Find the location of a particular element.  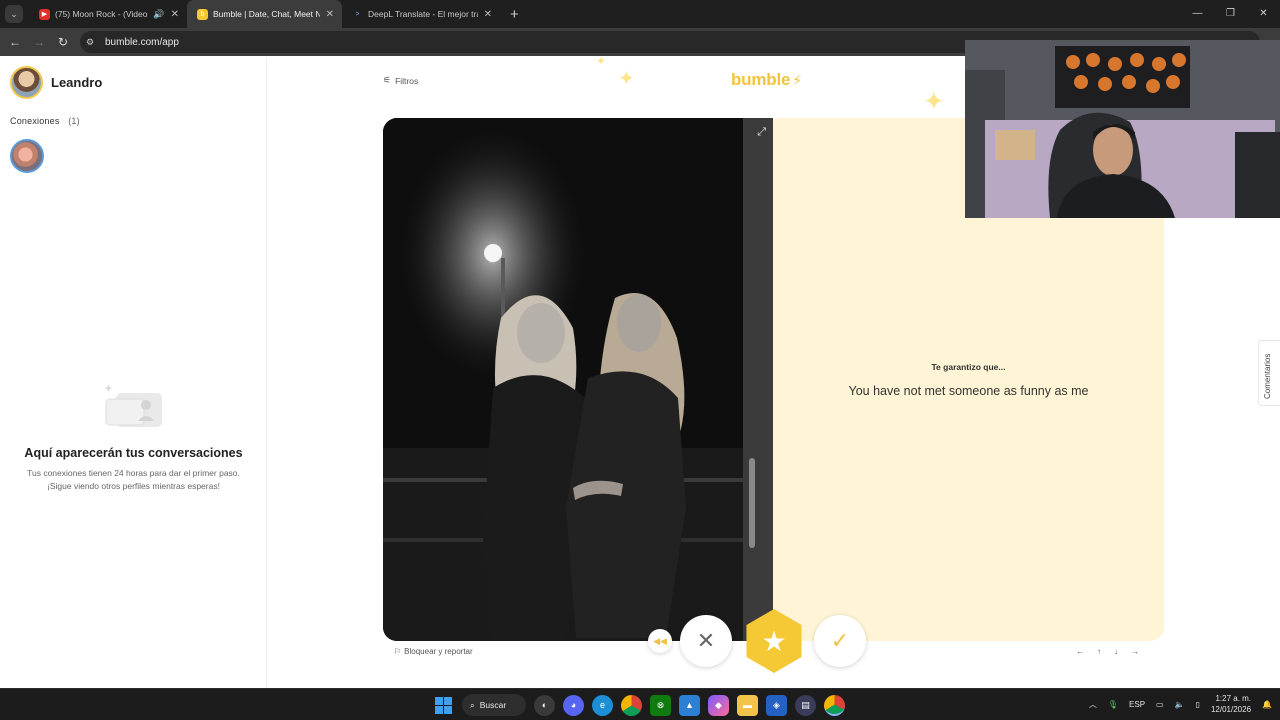

filters-button: ⚟ Filtros is located at coordinates (400, 80).